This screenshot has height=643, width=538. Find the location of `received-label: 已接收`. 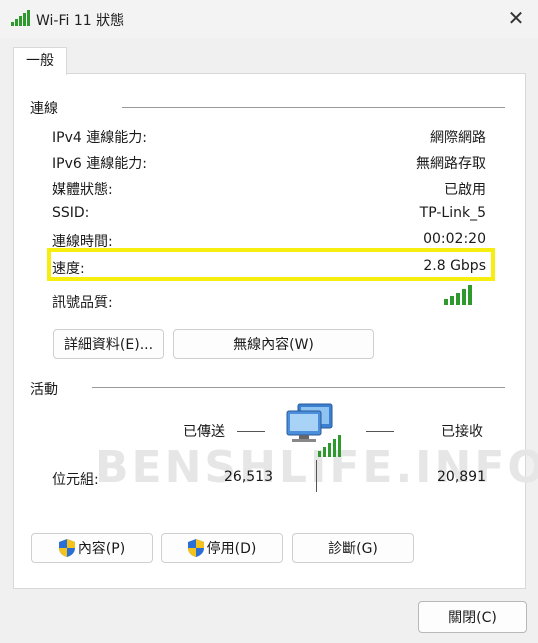

received-label: 已接收 is located at coordinates (462, 432).